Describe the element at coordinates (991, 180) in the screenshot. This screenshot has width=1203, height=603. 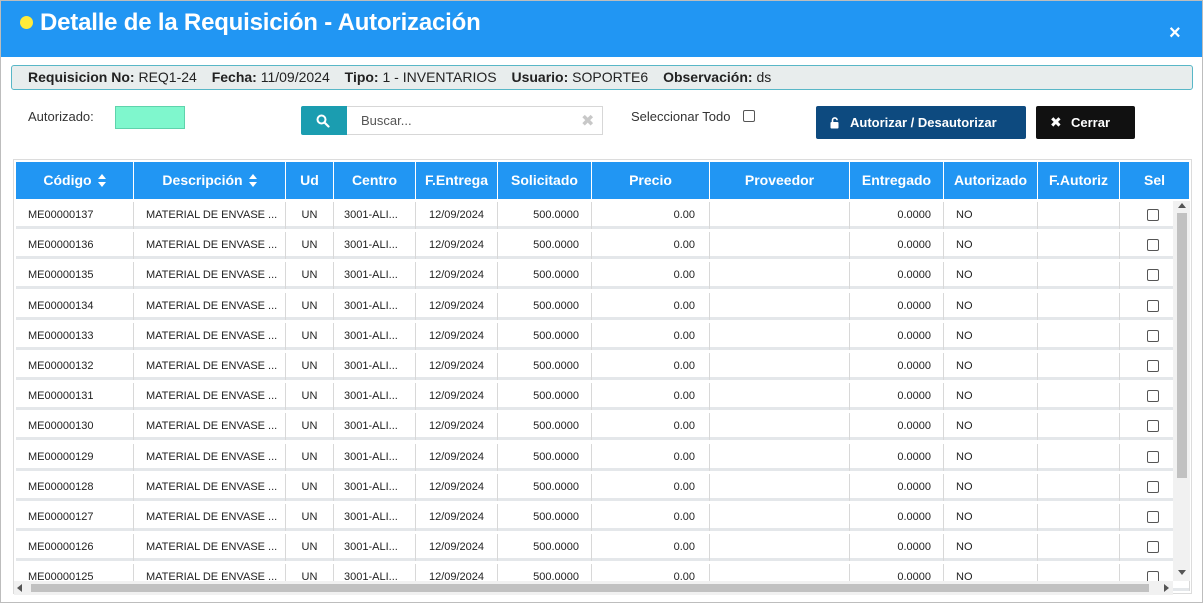
I see `column-header-autorizado: Autorizado` at that location.